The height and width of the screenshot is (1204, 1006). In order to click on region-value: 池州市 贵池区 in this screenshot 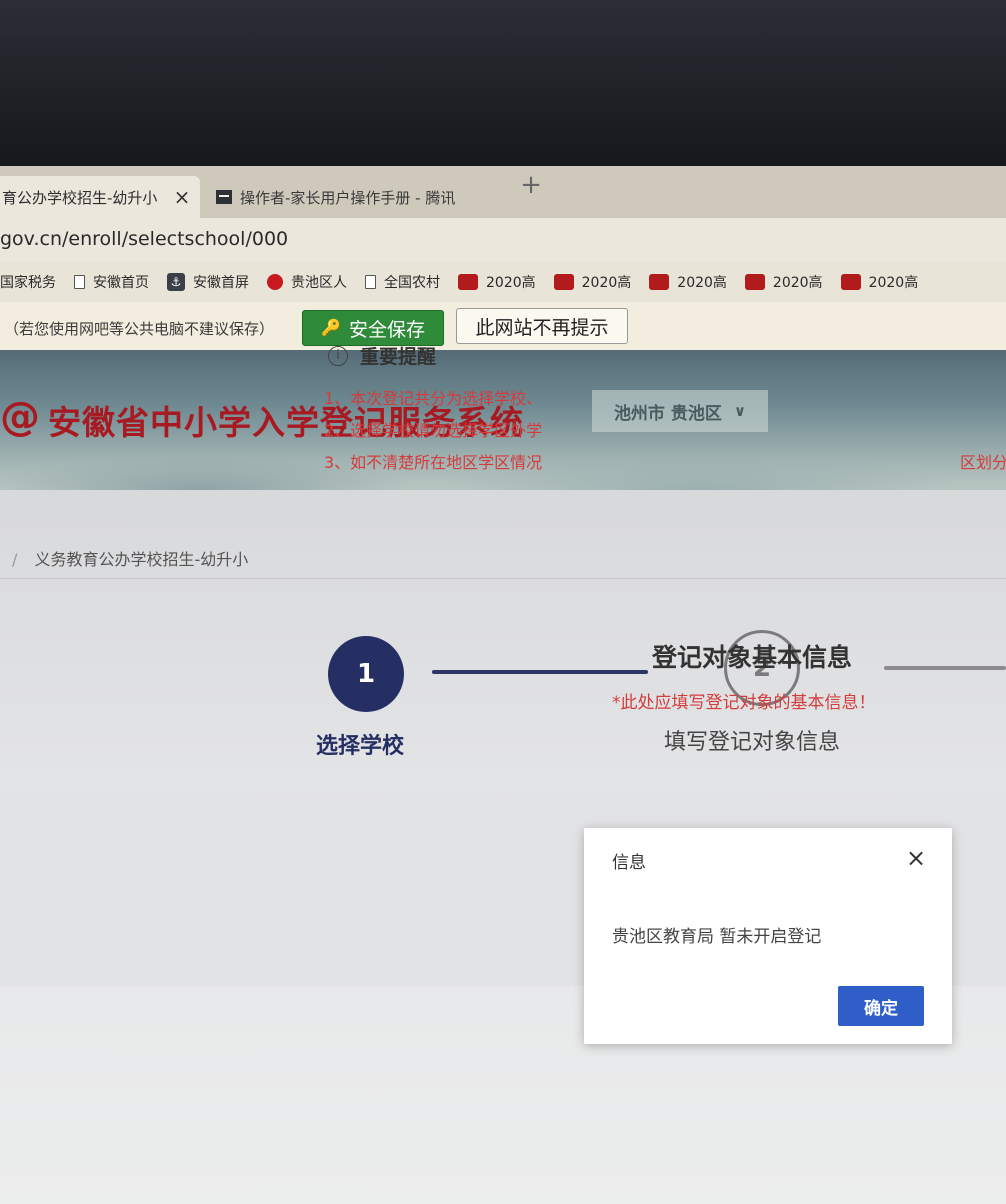, I will do `click(667, 413)`.